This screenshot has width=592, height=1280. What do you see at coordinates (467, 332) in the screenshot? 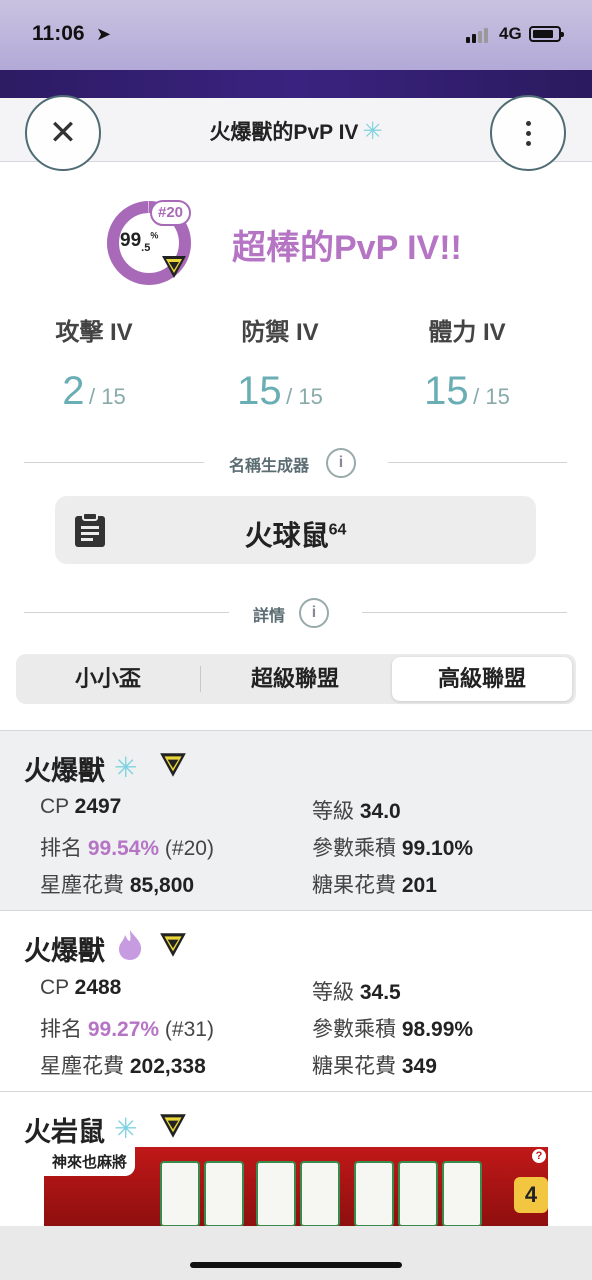
I see `stamina-iv-label: 體力 IV` at bounding box center [467, 332].